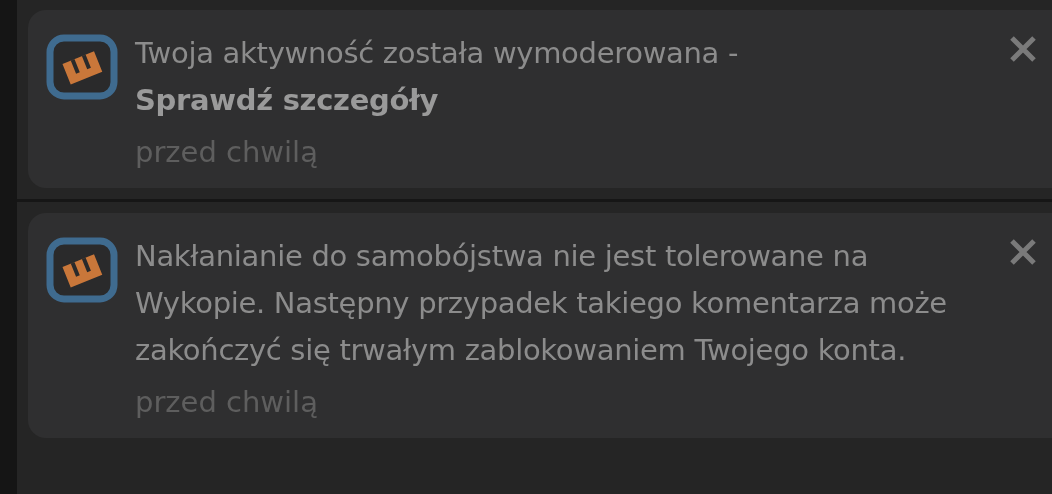 The width and height of the screenshot is (1052, 494). I want to click on notification-message: Twoja aktywność została wymoderowana - Sprawdź szczegóły, so click(437, 77).